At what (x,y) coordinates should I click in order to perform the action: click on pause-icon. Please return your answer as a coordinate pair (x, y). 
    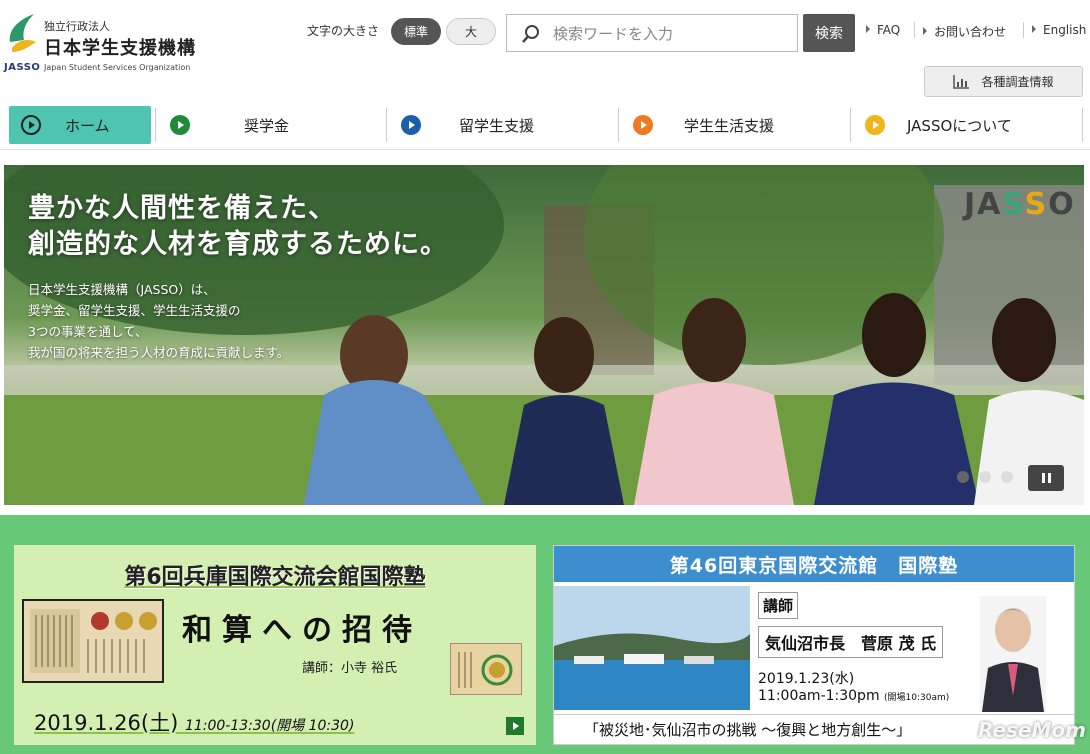
    Looking at the image, I should click on (1043, 478).